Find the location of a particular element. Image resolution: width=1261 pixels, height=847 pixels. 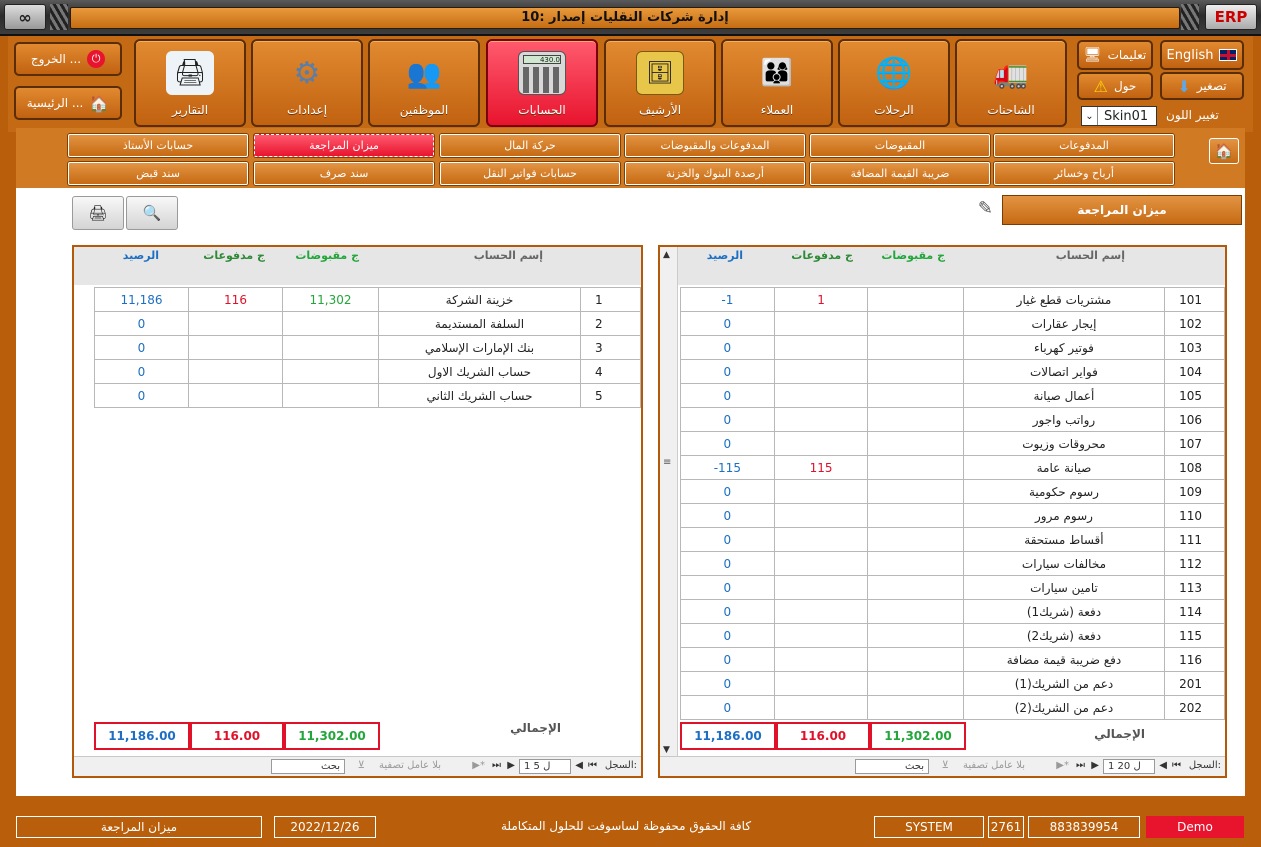

scroll-down-icon: ▼ is located at coordinates (666, 750).